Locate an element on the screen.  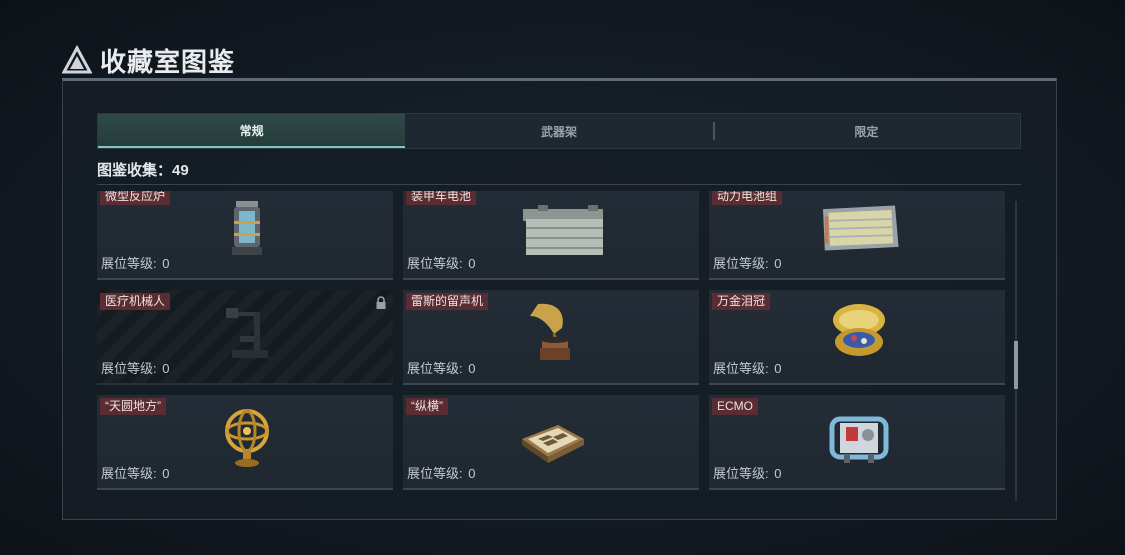
collection-card-locked: 医疗机械人 展位等级: 0 is located at coordinates (245, 337).